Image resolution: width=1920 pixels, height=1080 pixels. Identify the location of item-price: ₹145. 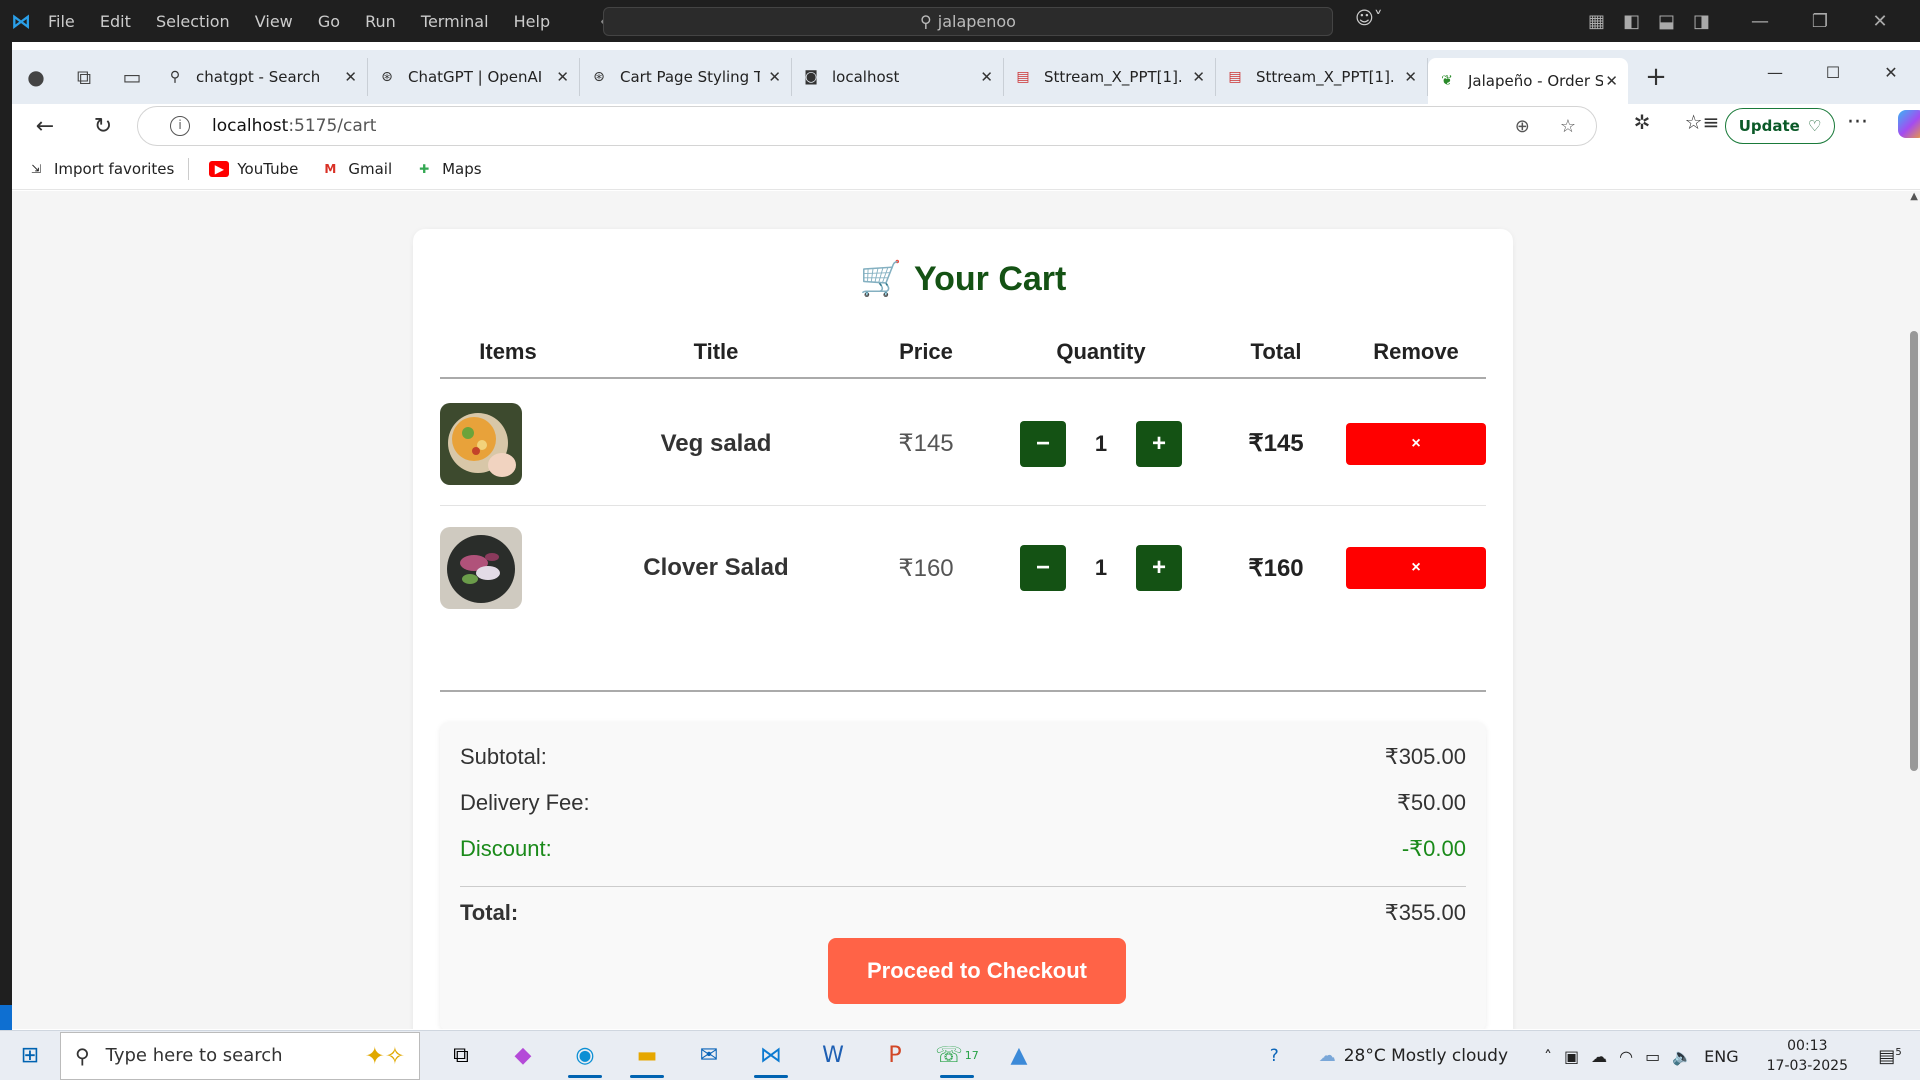
(926, 443).